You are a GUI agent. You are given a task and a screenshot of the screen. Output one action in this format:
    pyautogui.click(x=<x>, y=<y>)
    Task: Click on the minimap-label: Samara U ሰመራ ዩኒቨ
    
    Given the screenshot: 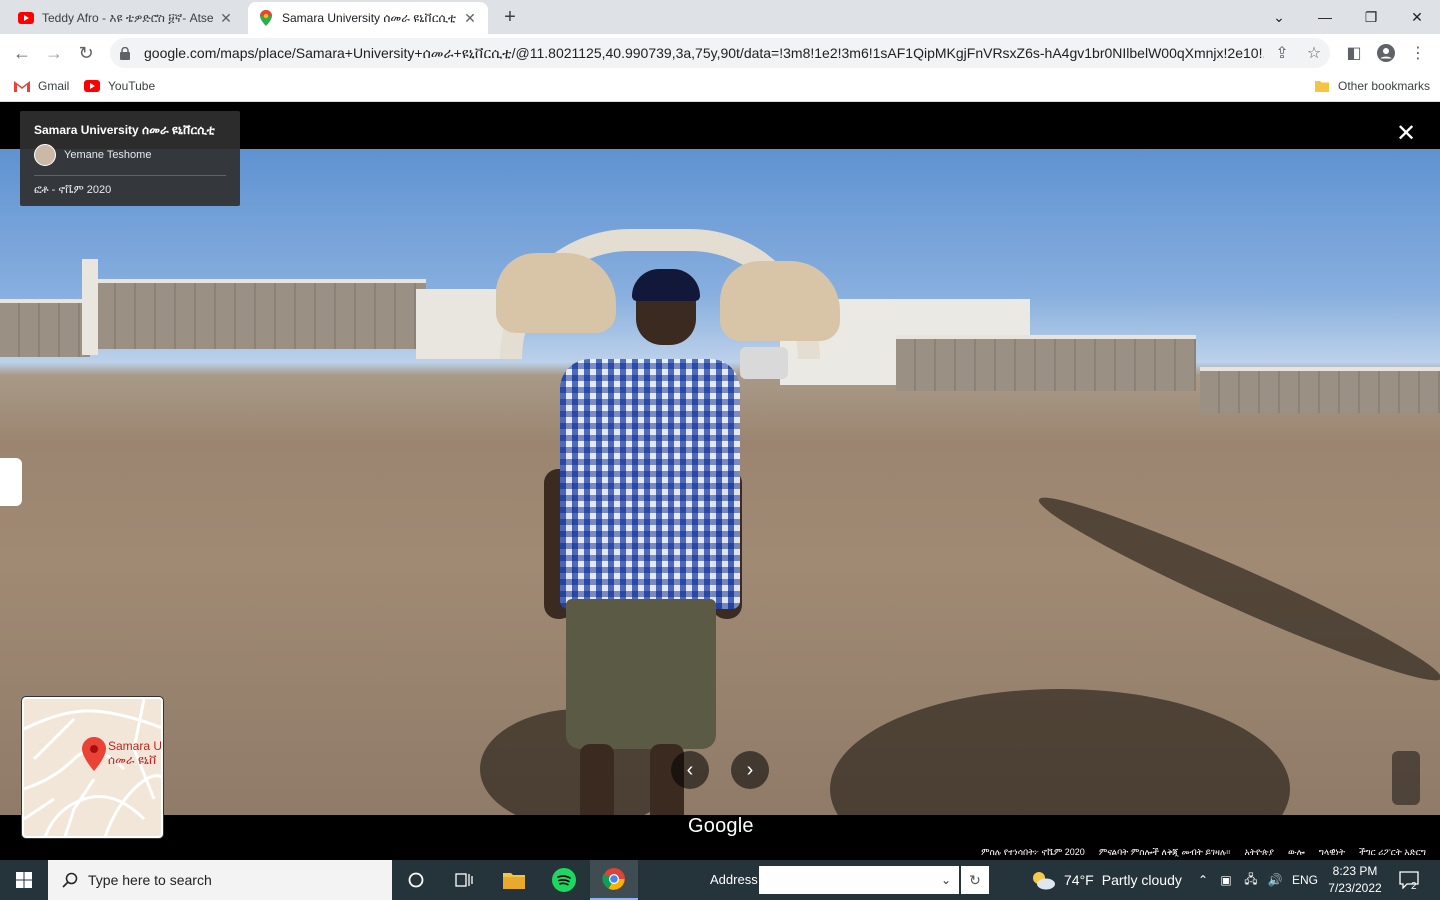 What is the action you would take?
    pyautogui.click(x=135, y=753)
    